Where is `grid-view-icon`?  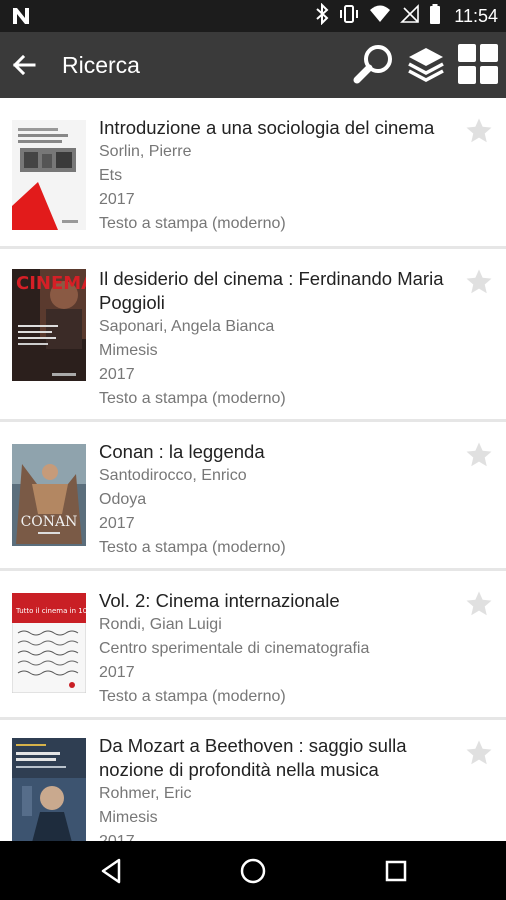
grid-view-icon is located at coordinates (478, 64).